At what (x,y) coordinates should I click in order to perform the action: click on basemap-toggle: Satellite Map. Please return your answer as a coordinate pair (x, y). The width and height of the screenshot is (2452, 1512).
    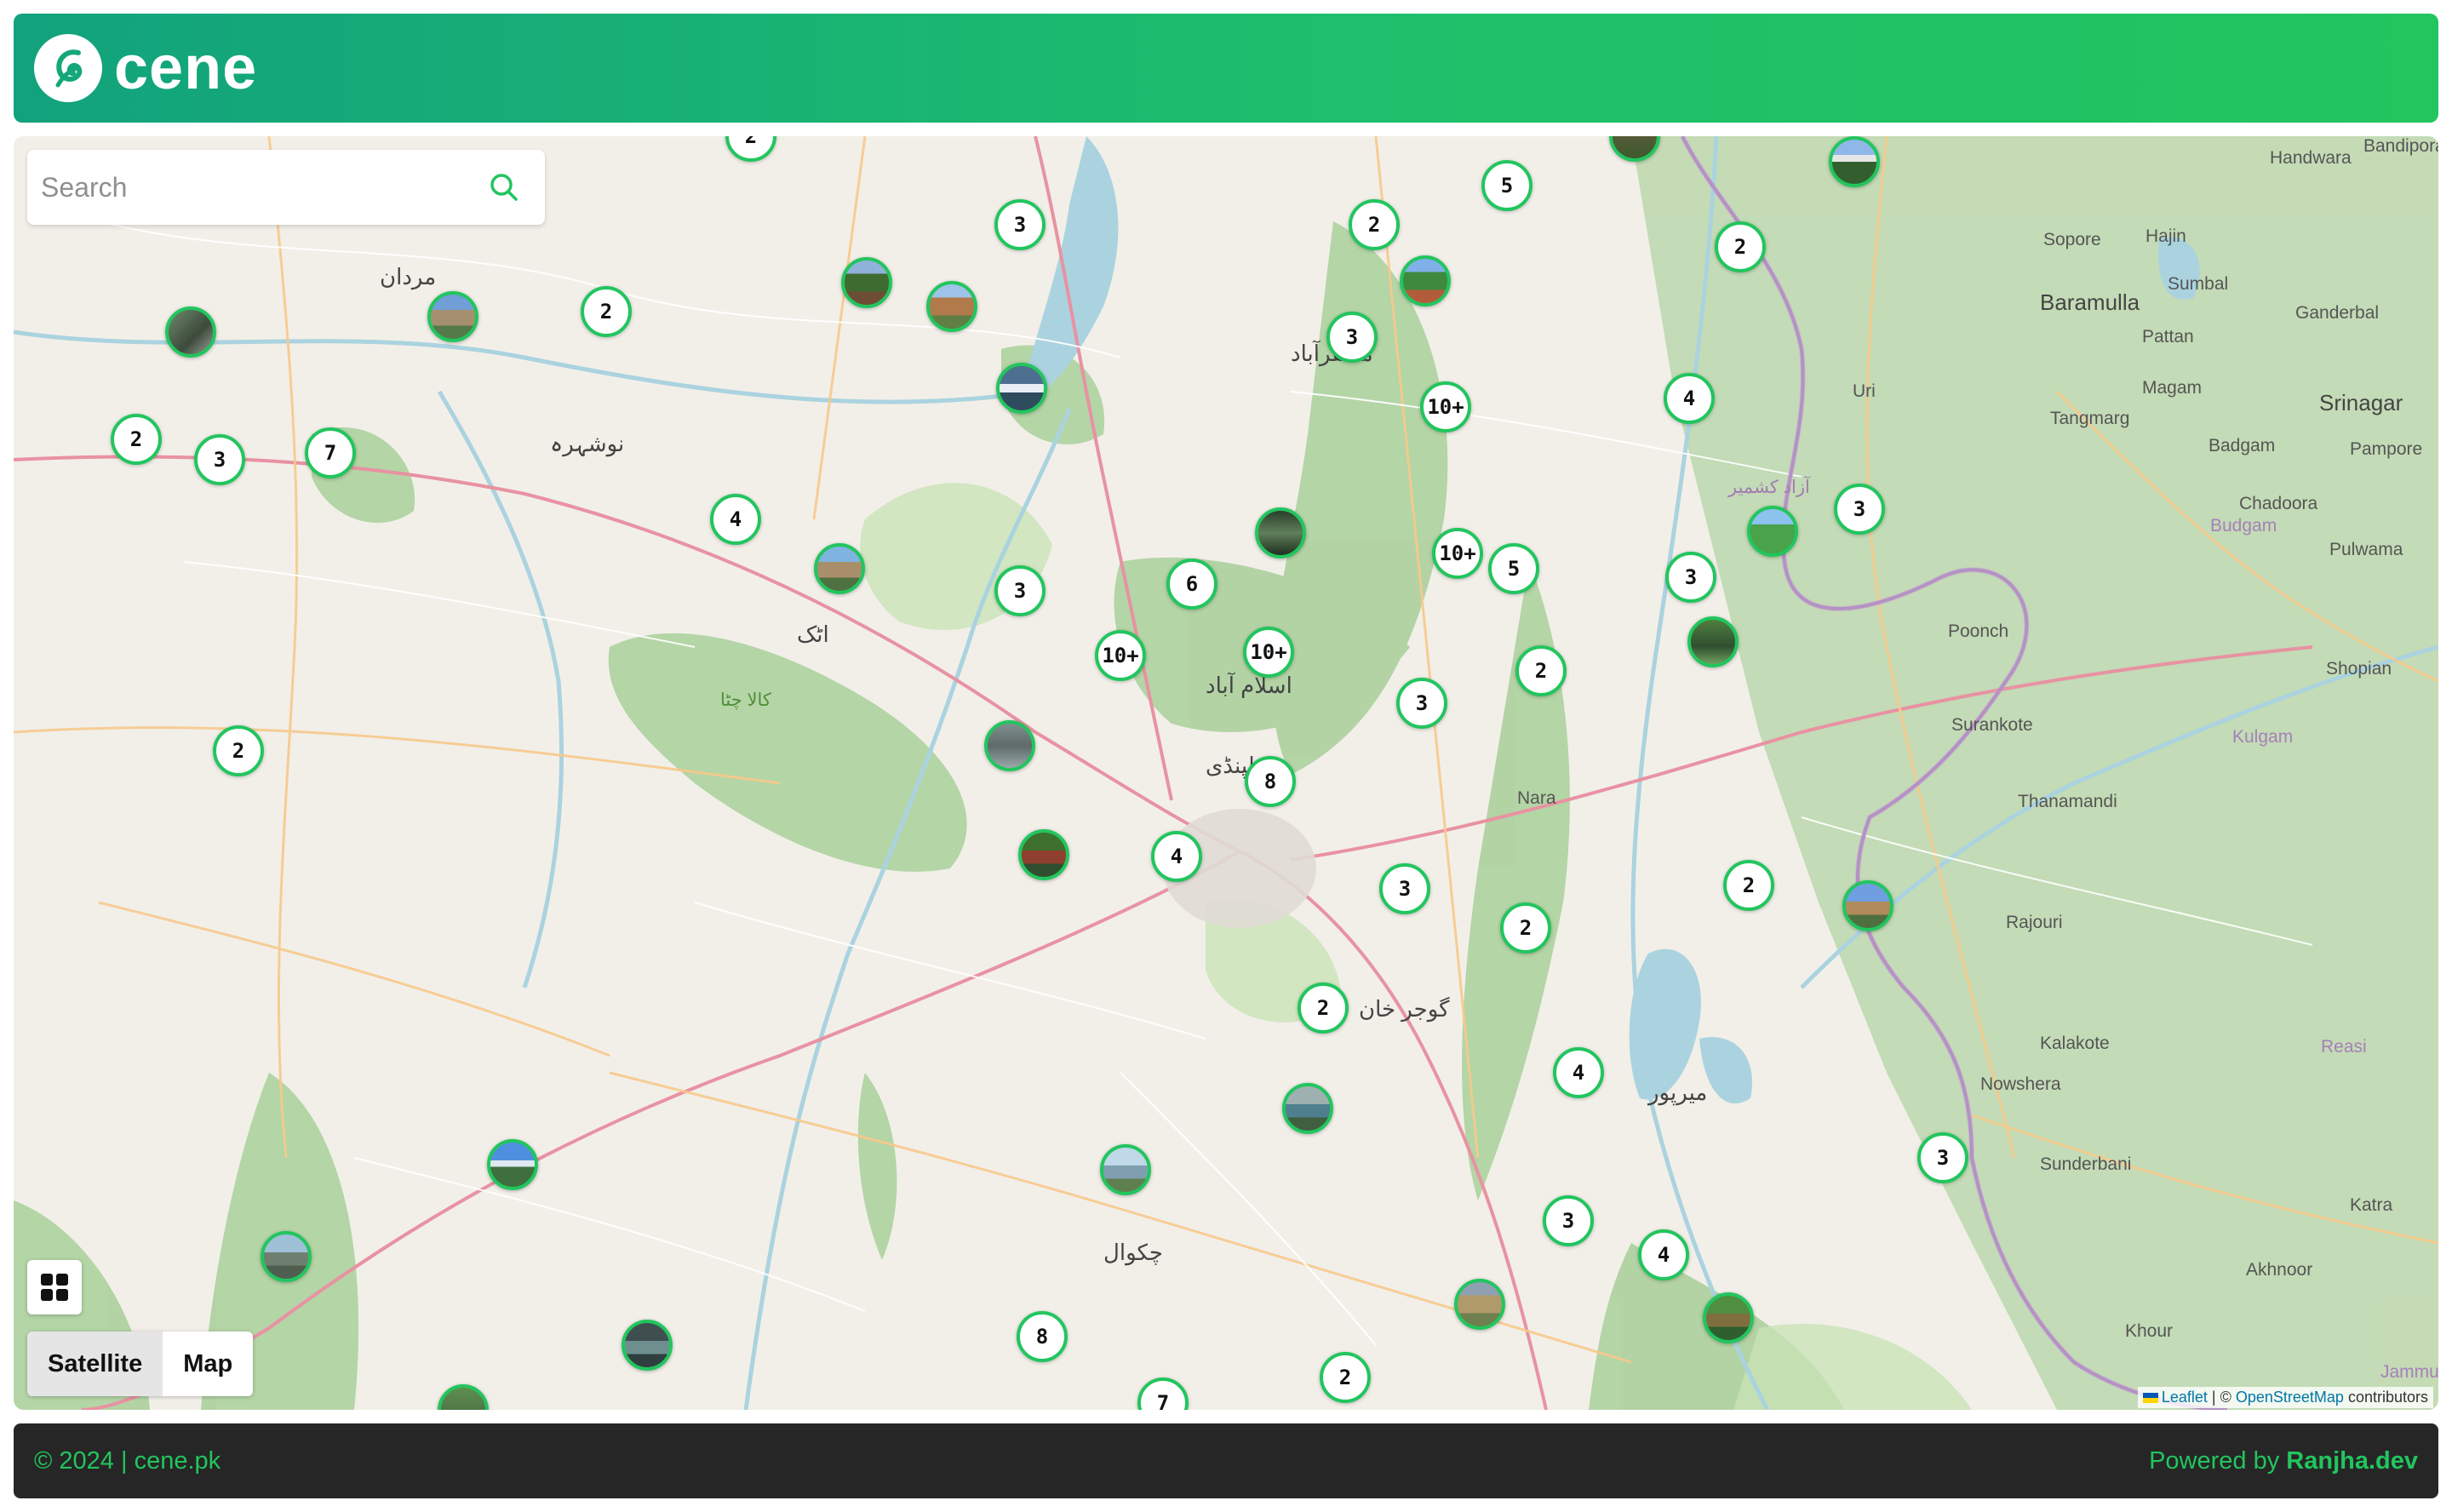
    Looking at the image, I should click on (140, 1364).